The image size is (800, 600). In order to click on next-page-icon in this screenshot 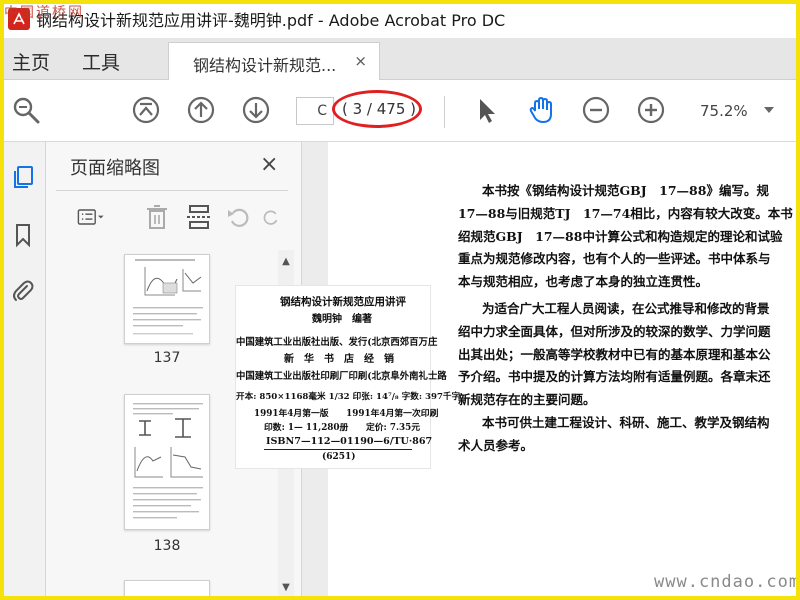, I will do `click(256, 110)`.